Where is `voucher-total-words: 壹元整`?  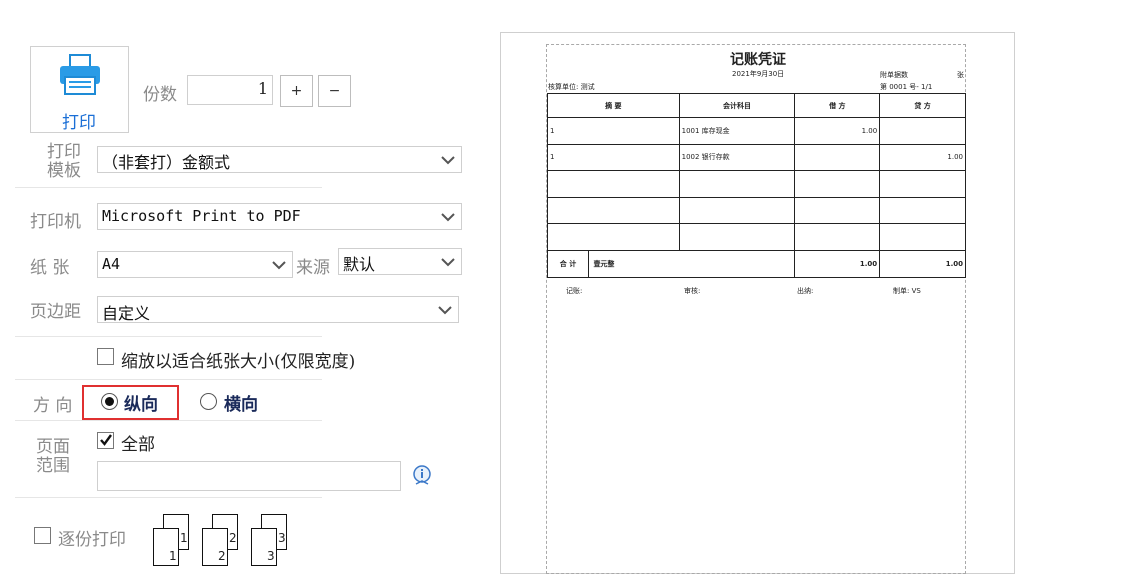 voucher-total-words: 壹元整 is located at coordinates (604, 263).